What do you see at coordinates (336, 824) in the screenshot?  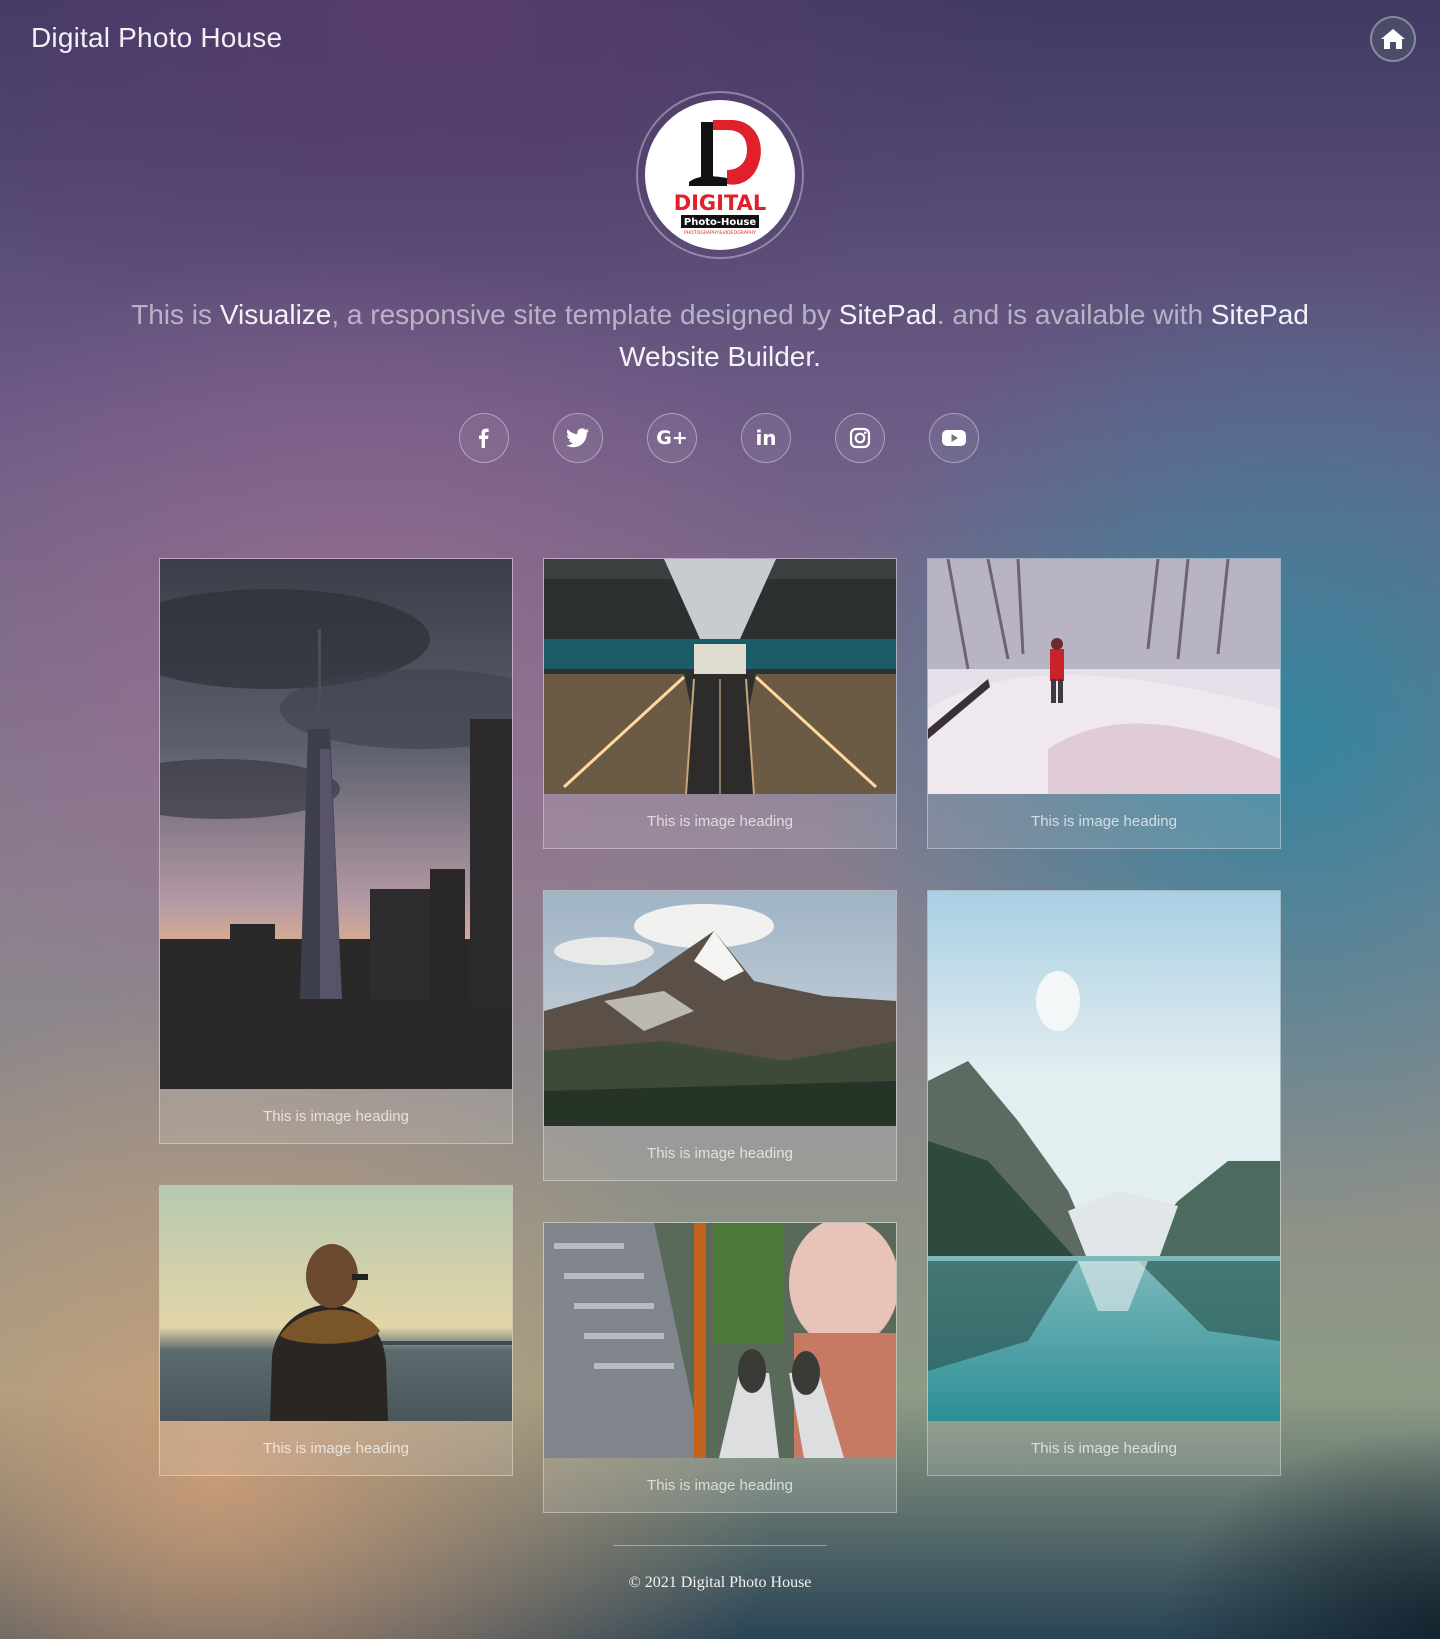 I see `city-skyline-sunset-image` at bounding box center [336, 824].